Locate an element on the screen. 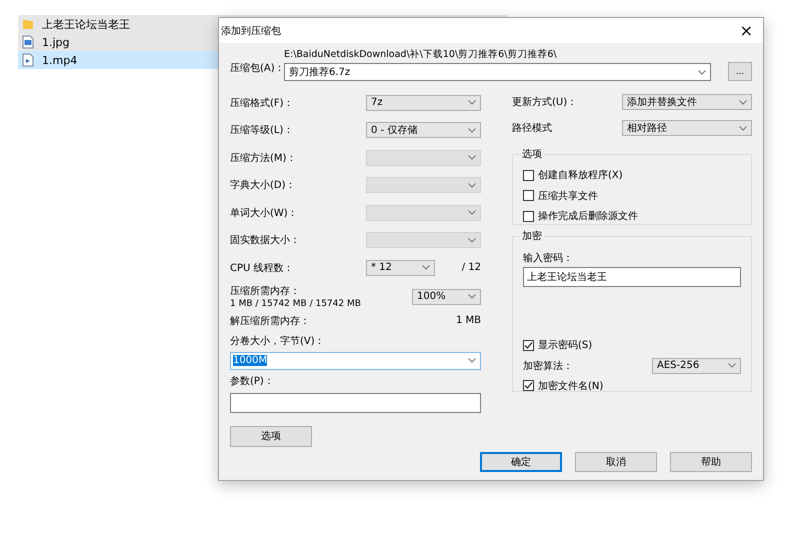  group-title: 加密 is located at coordinates (532, 236).